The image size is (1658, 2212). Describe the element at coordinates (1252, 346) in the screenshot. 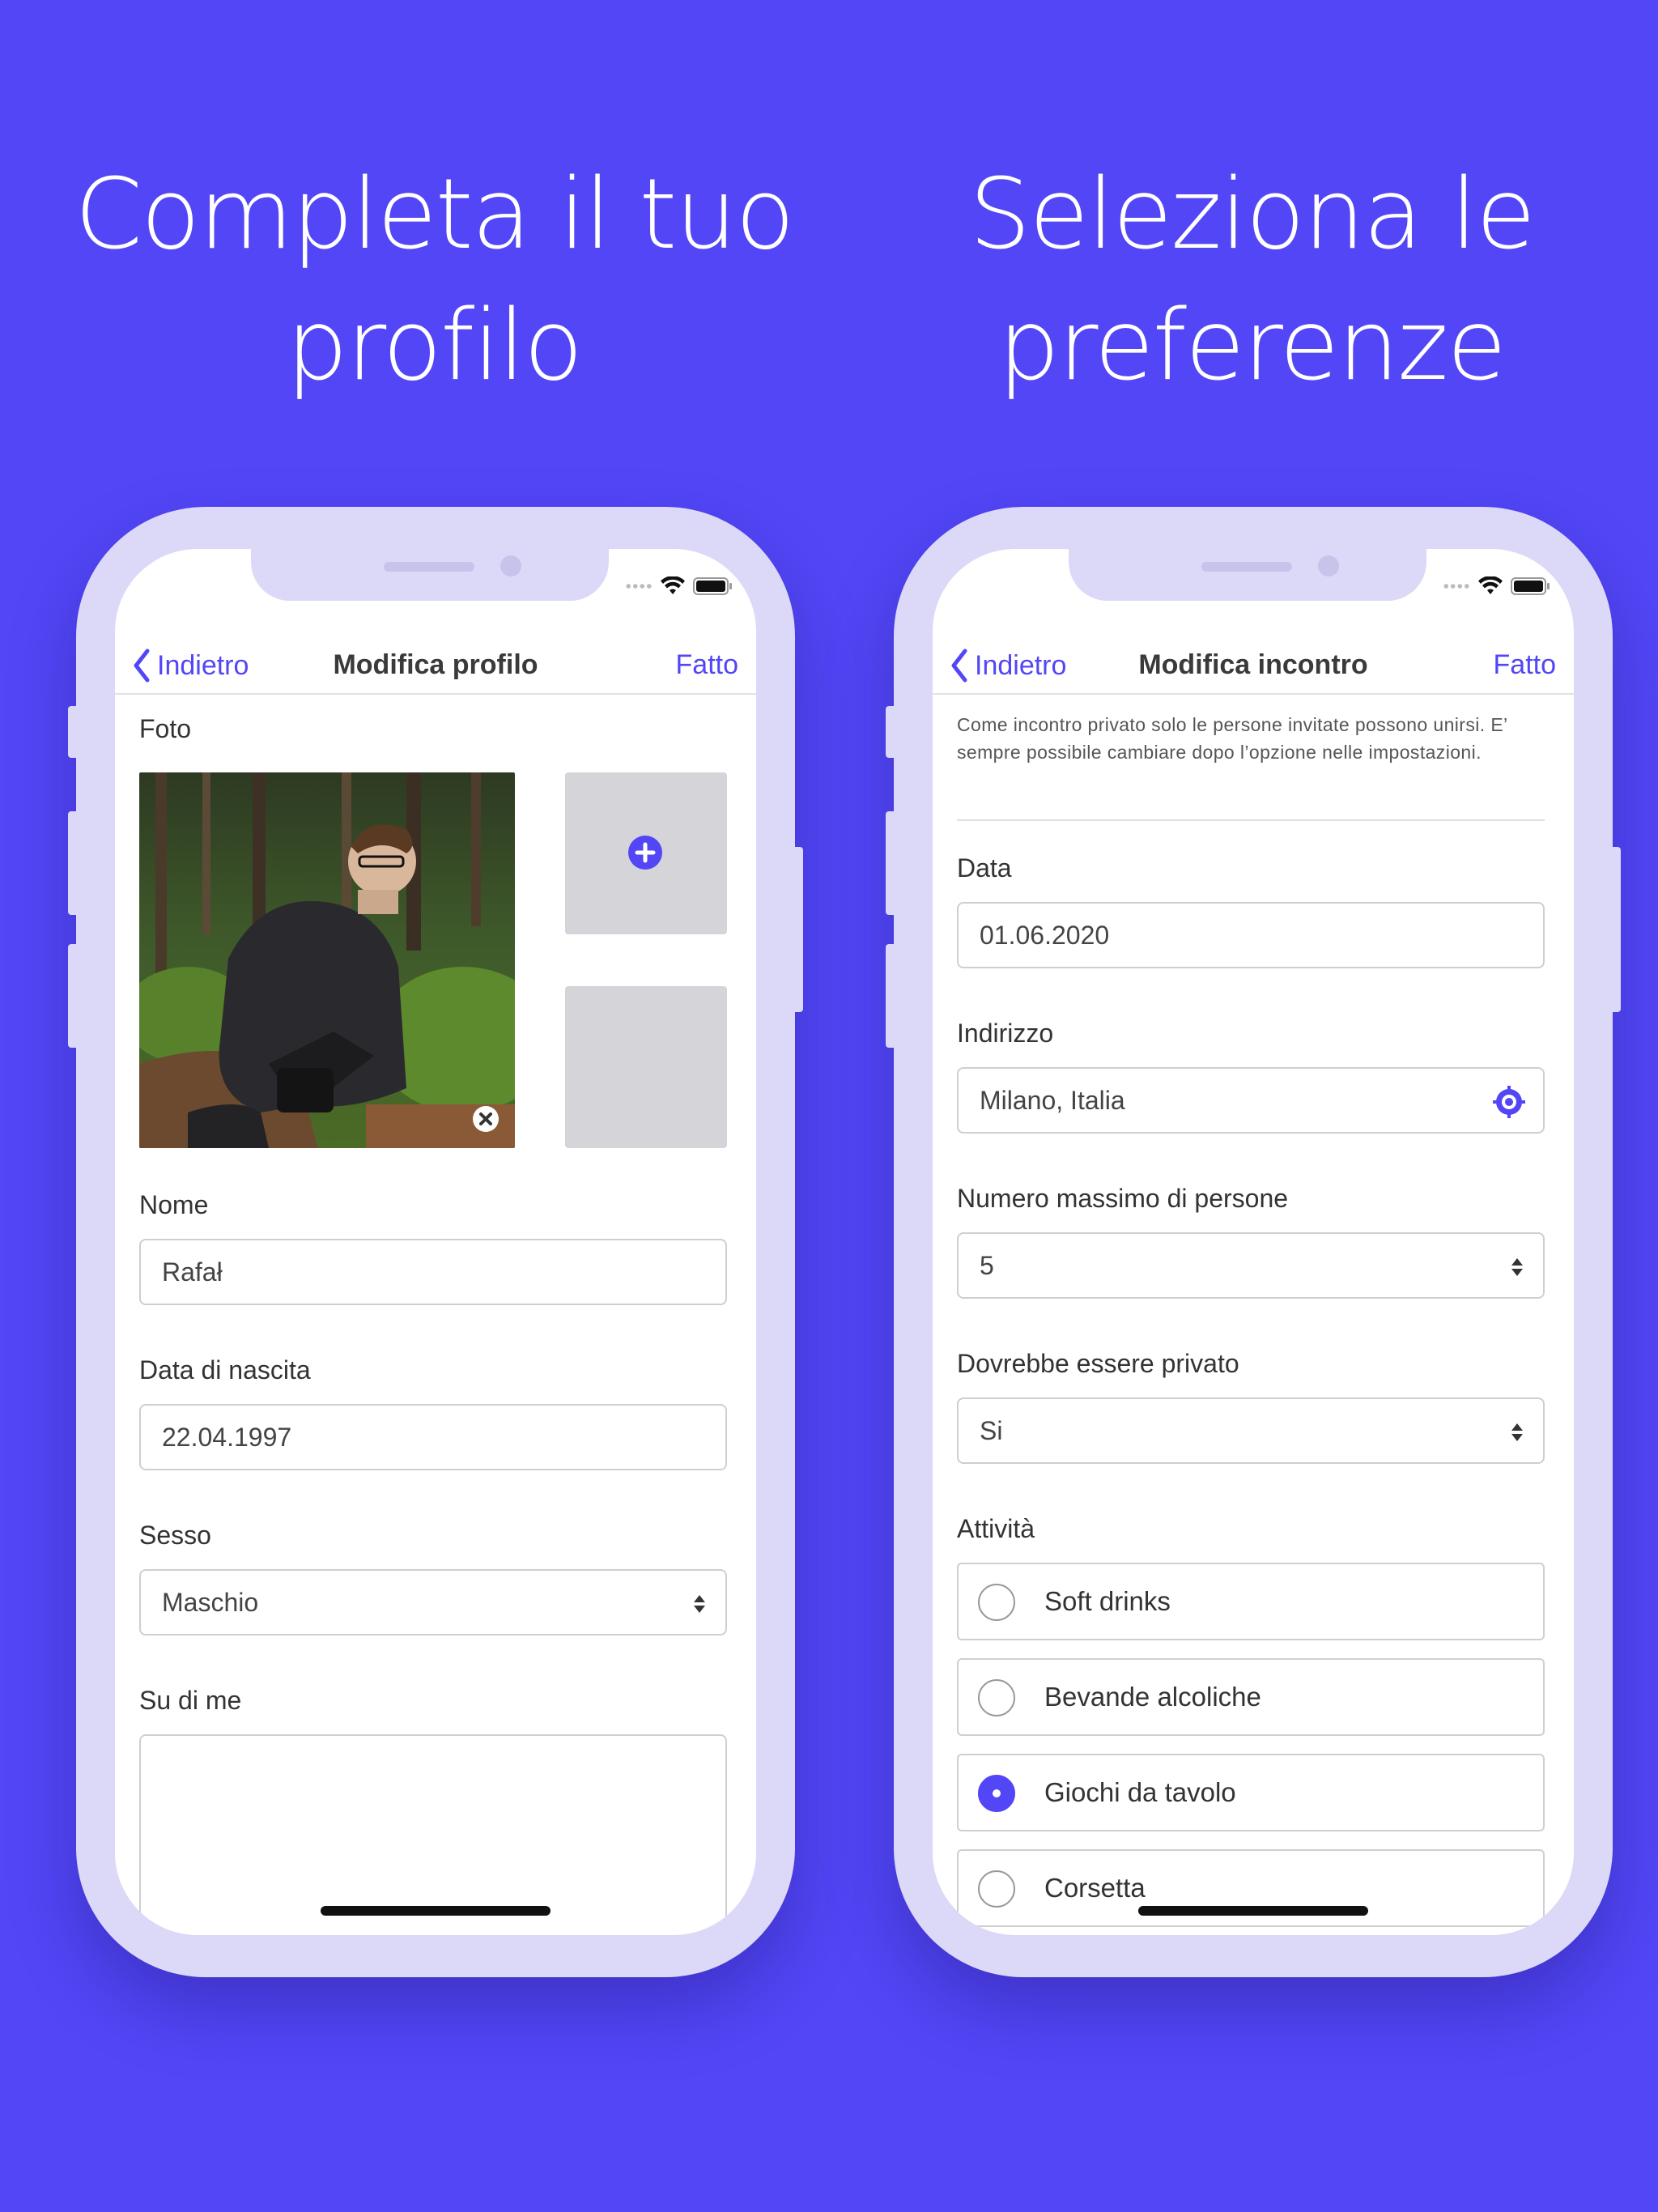

I see `headline-line-2: preferenze` at that location.